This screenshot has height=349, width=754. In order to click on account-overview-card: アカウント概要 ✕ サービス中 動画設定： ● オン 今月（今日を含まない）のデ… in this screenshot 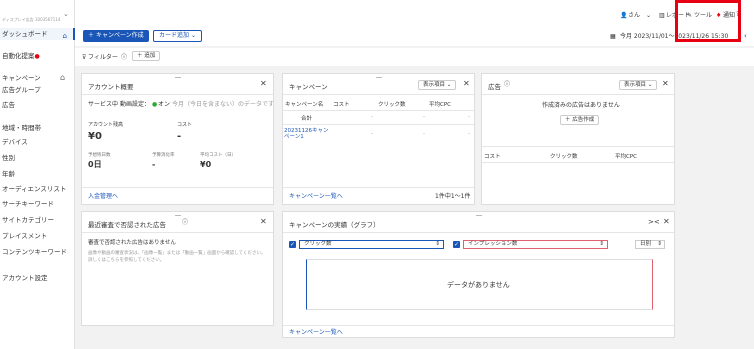, I will do `click(177, 139)`.